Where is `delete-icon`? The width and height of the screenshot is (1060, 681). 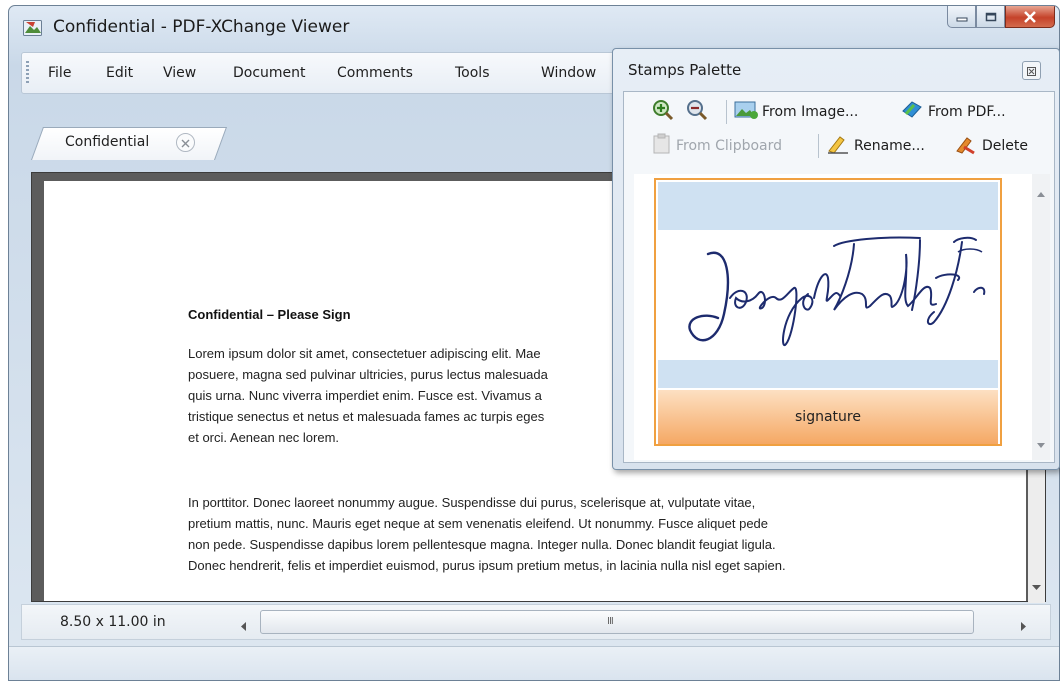 delete-icon is located at coordinates (968, 146).